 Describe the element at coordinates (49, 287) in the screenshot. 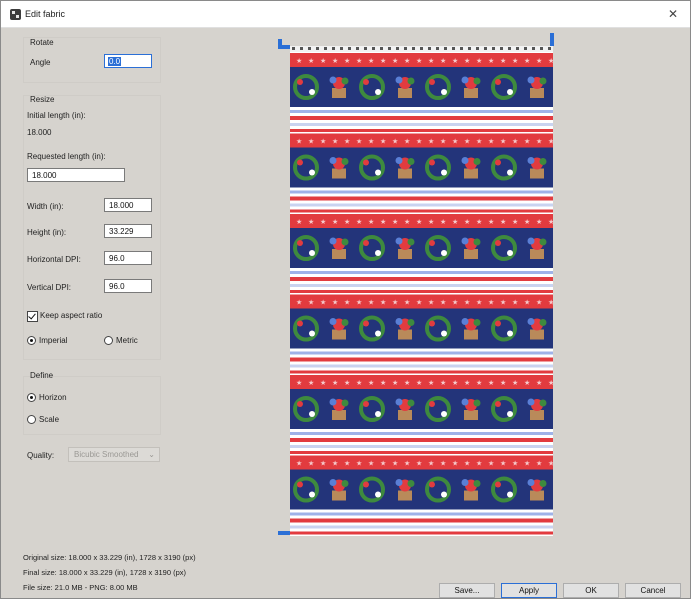

I see `vertical-dpi-label: Vertical DPI:` at that location.